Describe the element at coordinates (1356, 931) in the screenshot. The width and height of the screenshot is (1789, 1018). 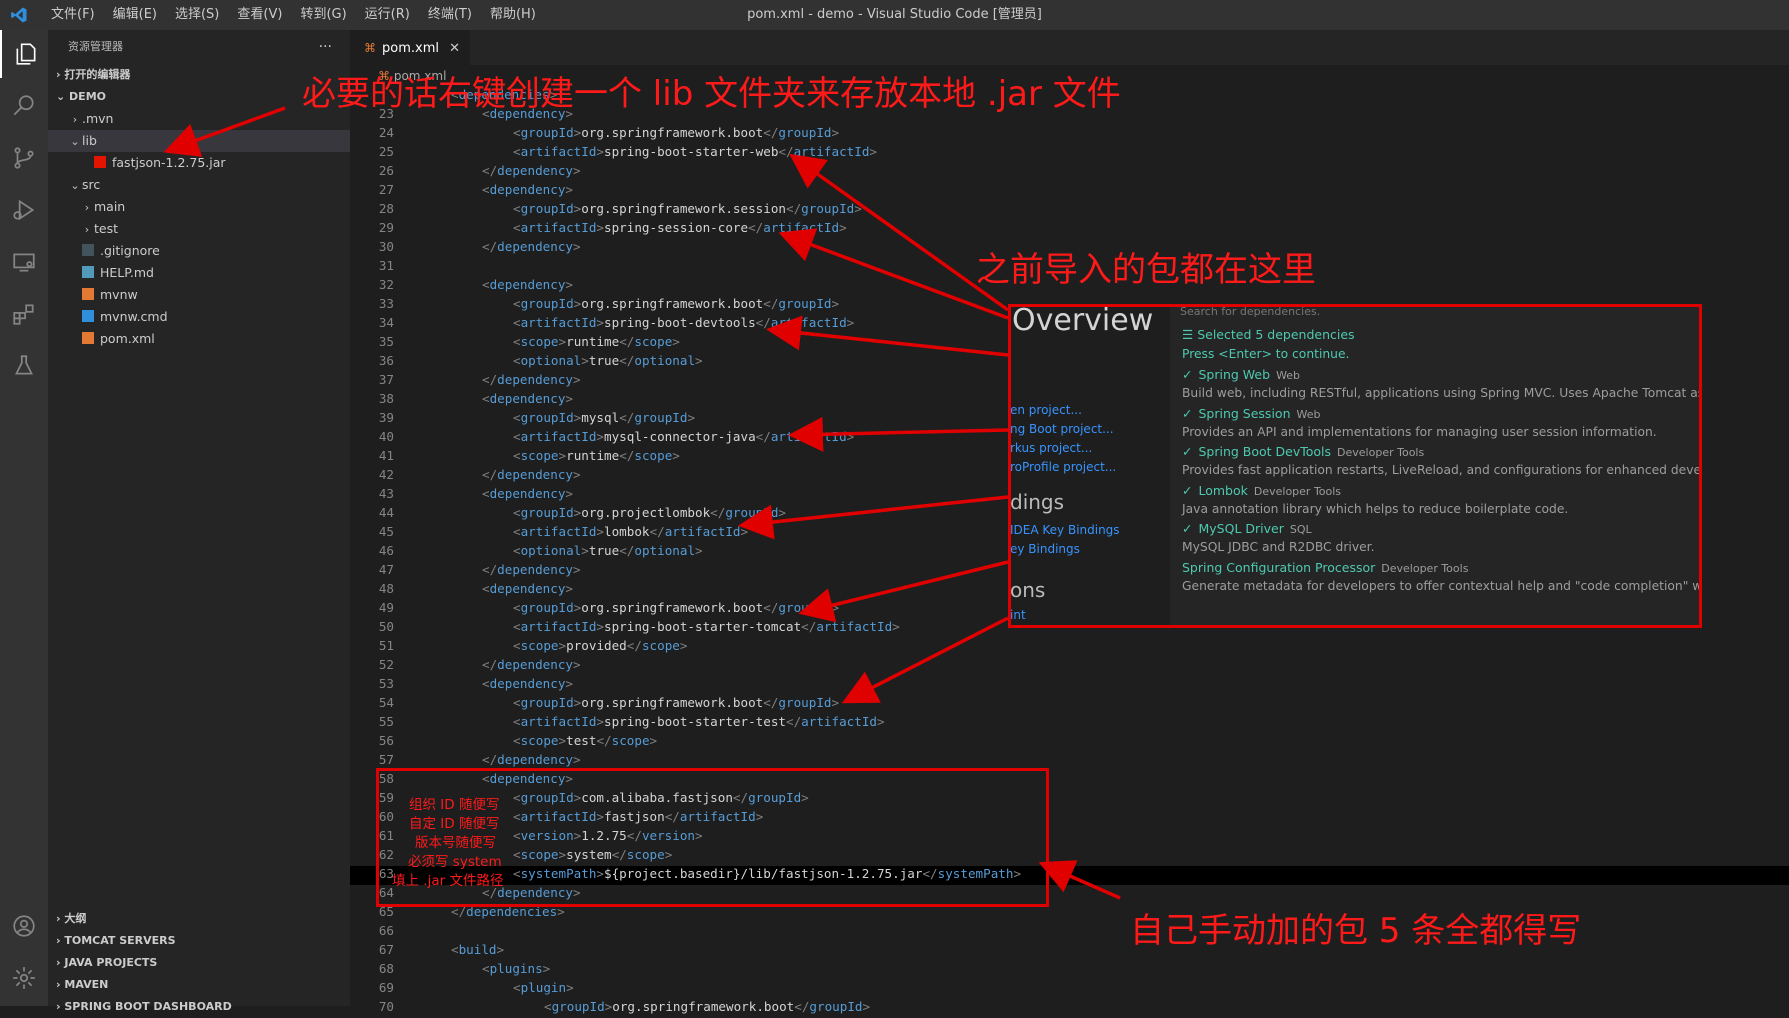
I see `annotation-manual-package: 自己手动加的包 5 条全都得写` at that location.